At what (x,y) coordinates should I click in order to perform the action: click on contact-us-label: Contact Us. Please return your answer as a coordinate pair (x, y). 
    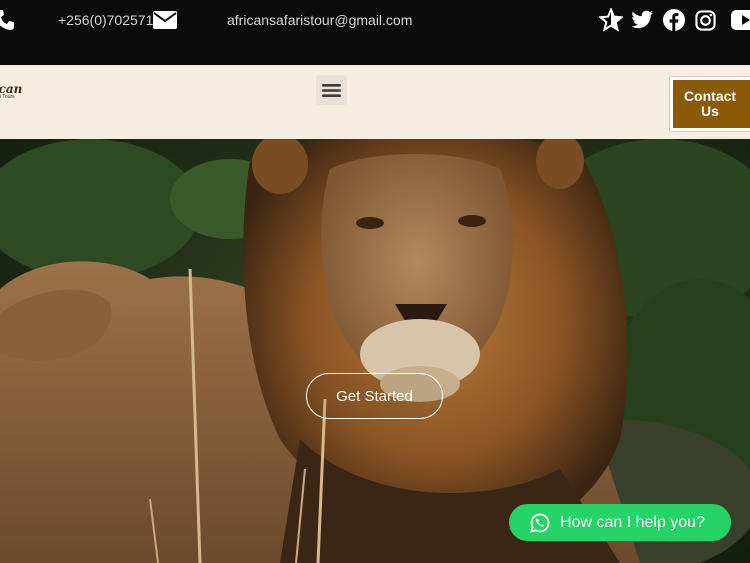
    Looking at the image, I should click on (710, 103).